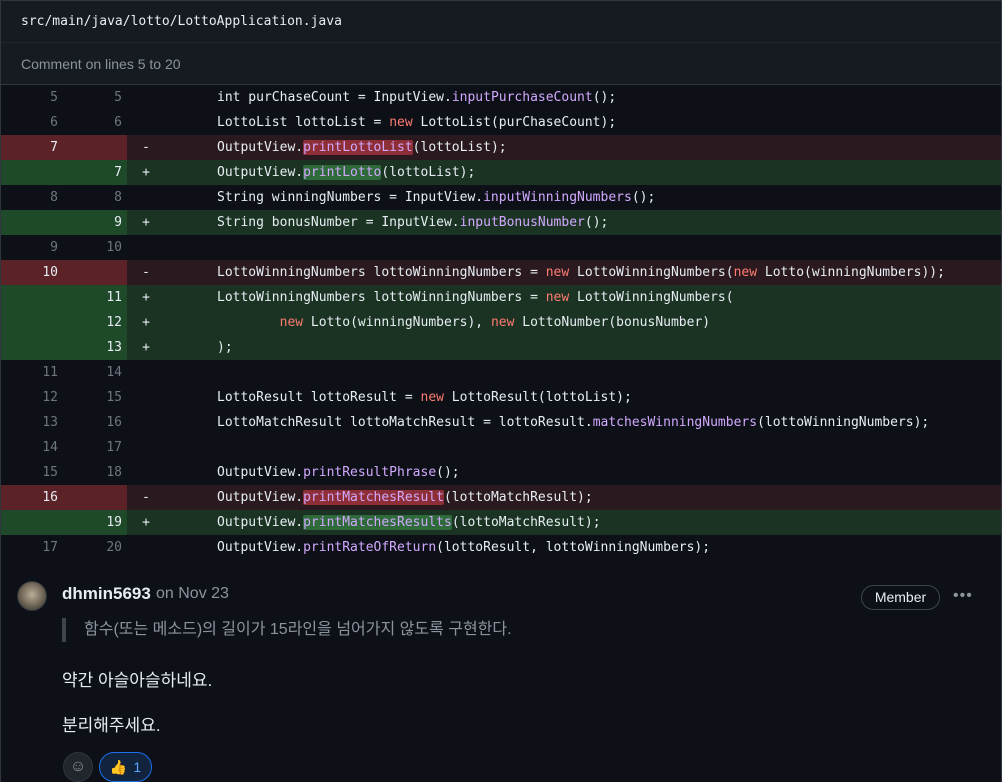 The height and width of the screenshot is (782, 1002). Describe the element at coordinates (342, 172) in the screenshot. I see `code-method: printLotto` at that location.